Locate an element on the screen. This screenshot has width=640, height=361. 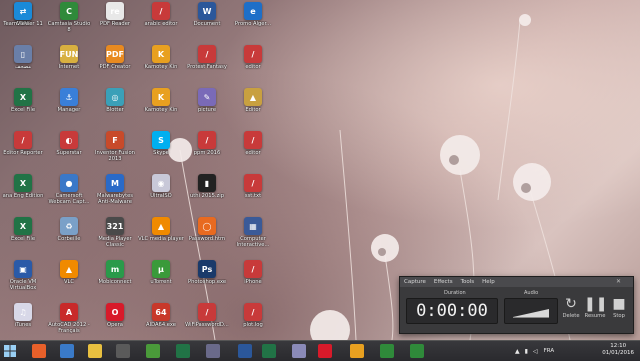
app-icon: X is located at coordinates (23, 97).